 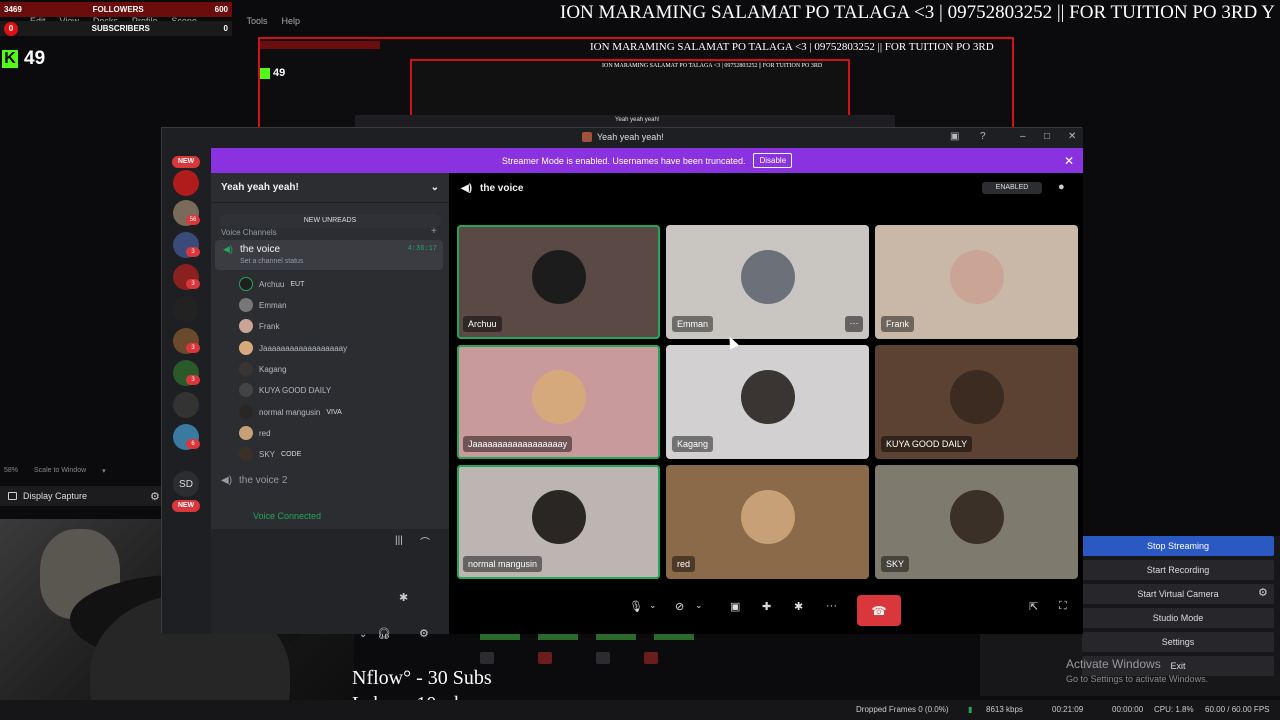 What do you see at coordinates (422, 249) in the screenshot?
I see `channel-timer: 4:36:17` at bounding box center [422, 249].